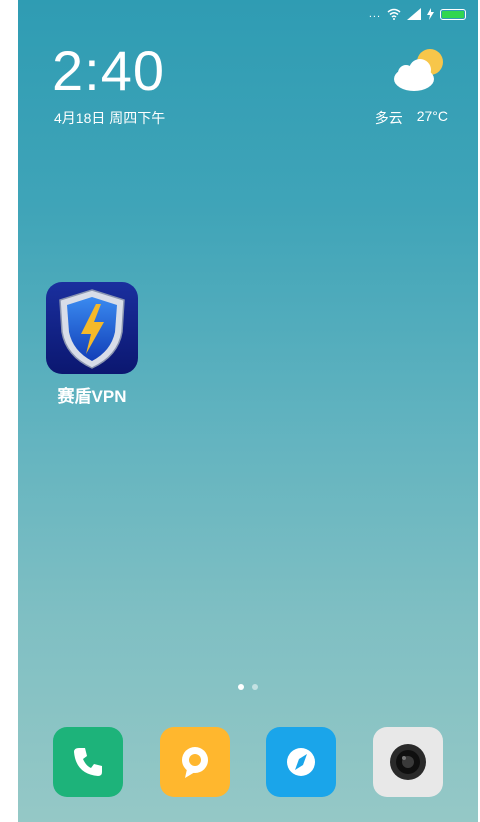 This screenshot has width=480, height=822. I want to click on battery-icon, so click(453, 14).